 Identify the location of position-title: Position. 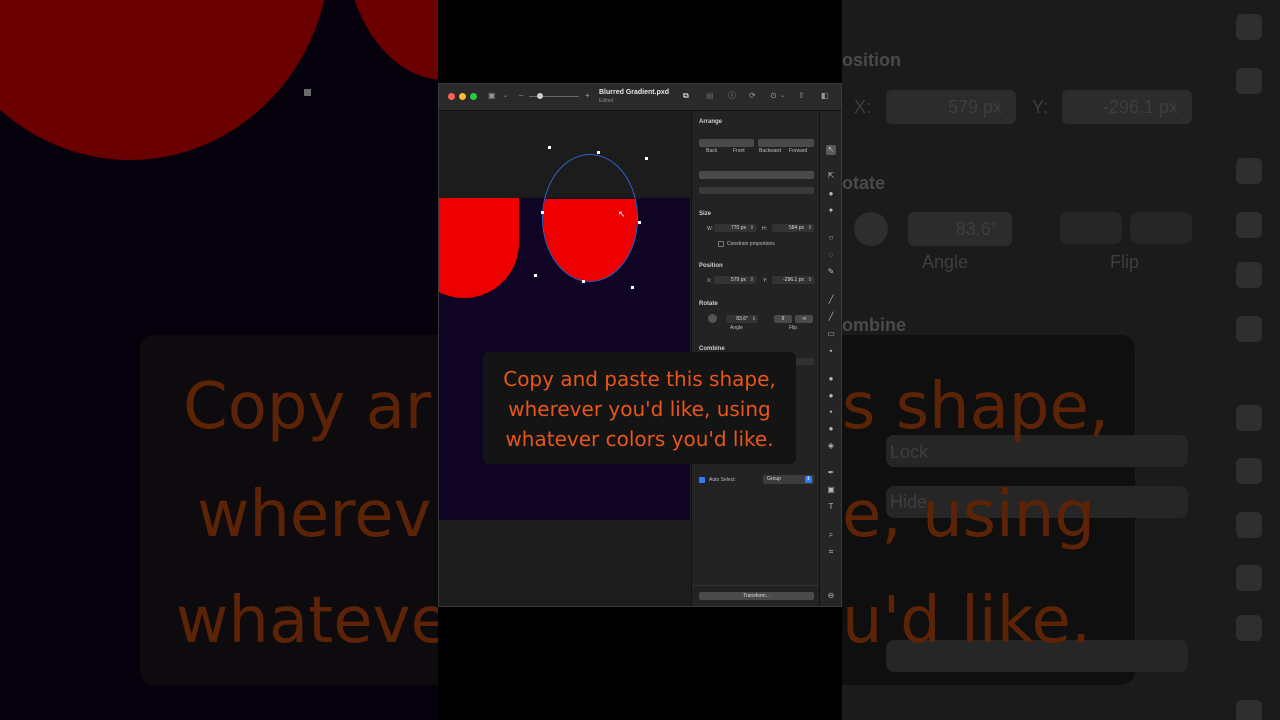
(711, 266).